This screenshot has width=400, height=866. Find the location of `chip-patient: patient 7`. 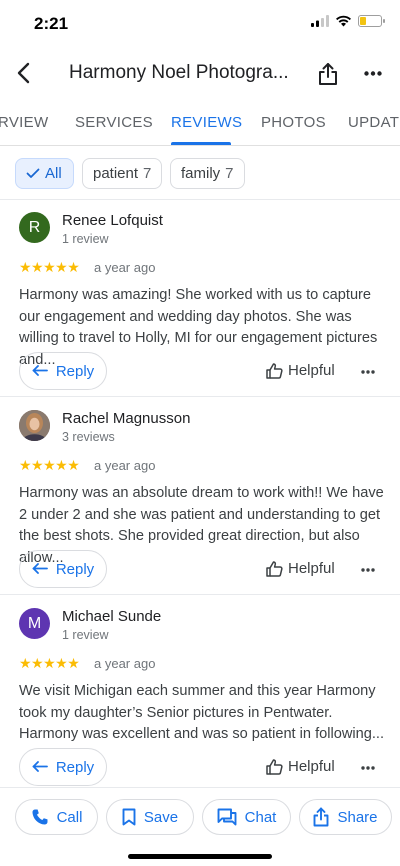

chip-patient: patient 7 is located at coordinates (122, 173).